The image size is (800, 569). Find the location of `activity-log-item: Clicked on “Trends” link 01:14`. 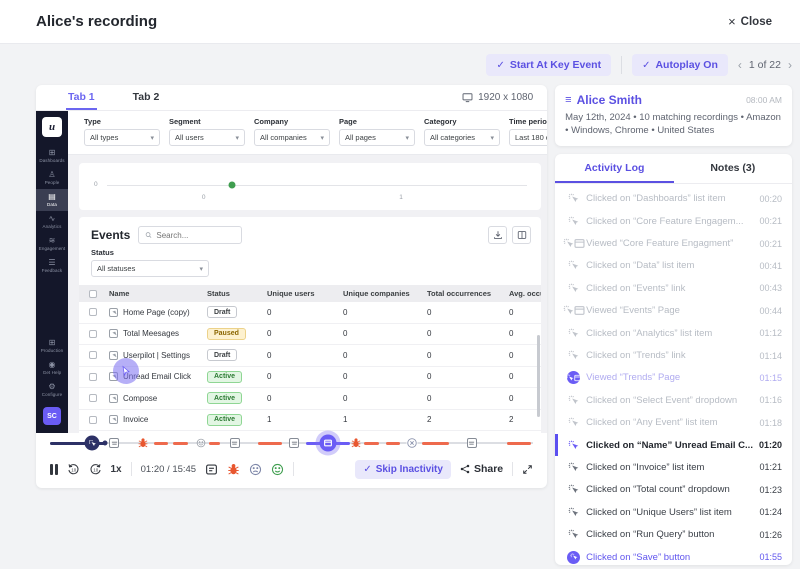

activity-log-item: Clicked on “Trends” link 01:14 is located at coordinates (673, 355).